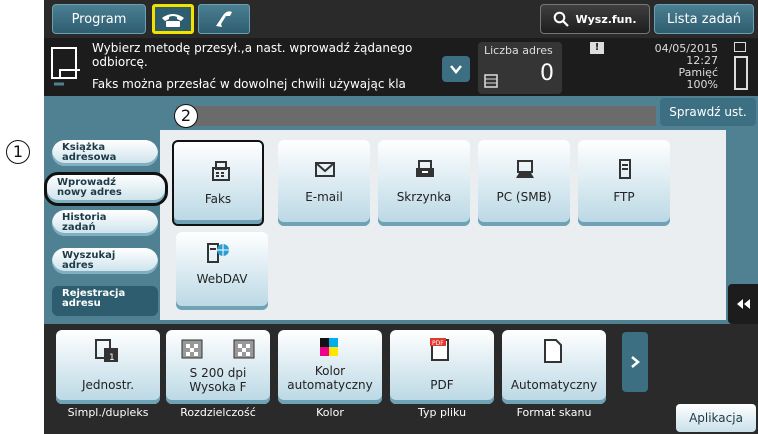  What do you see at coordinates (108, 367) in the screenshot?
I see `simplex-duplex-button: 1 Jednostr.` at bounding box center [108, 367].